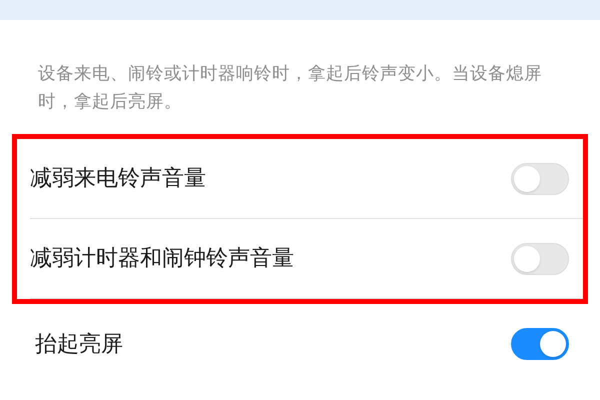 The image size is (600, 400). I want to click on setting-label: 减弱计时器和闹钟铃声音量, so click(162, 259).